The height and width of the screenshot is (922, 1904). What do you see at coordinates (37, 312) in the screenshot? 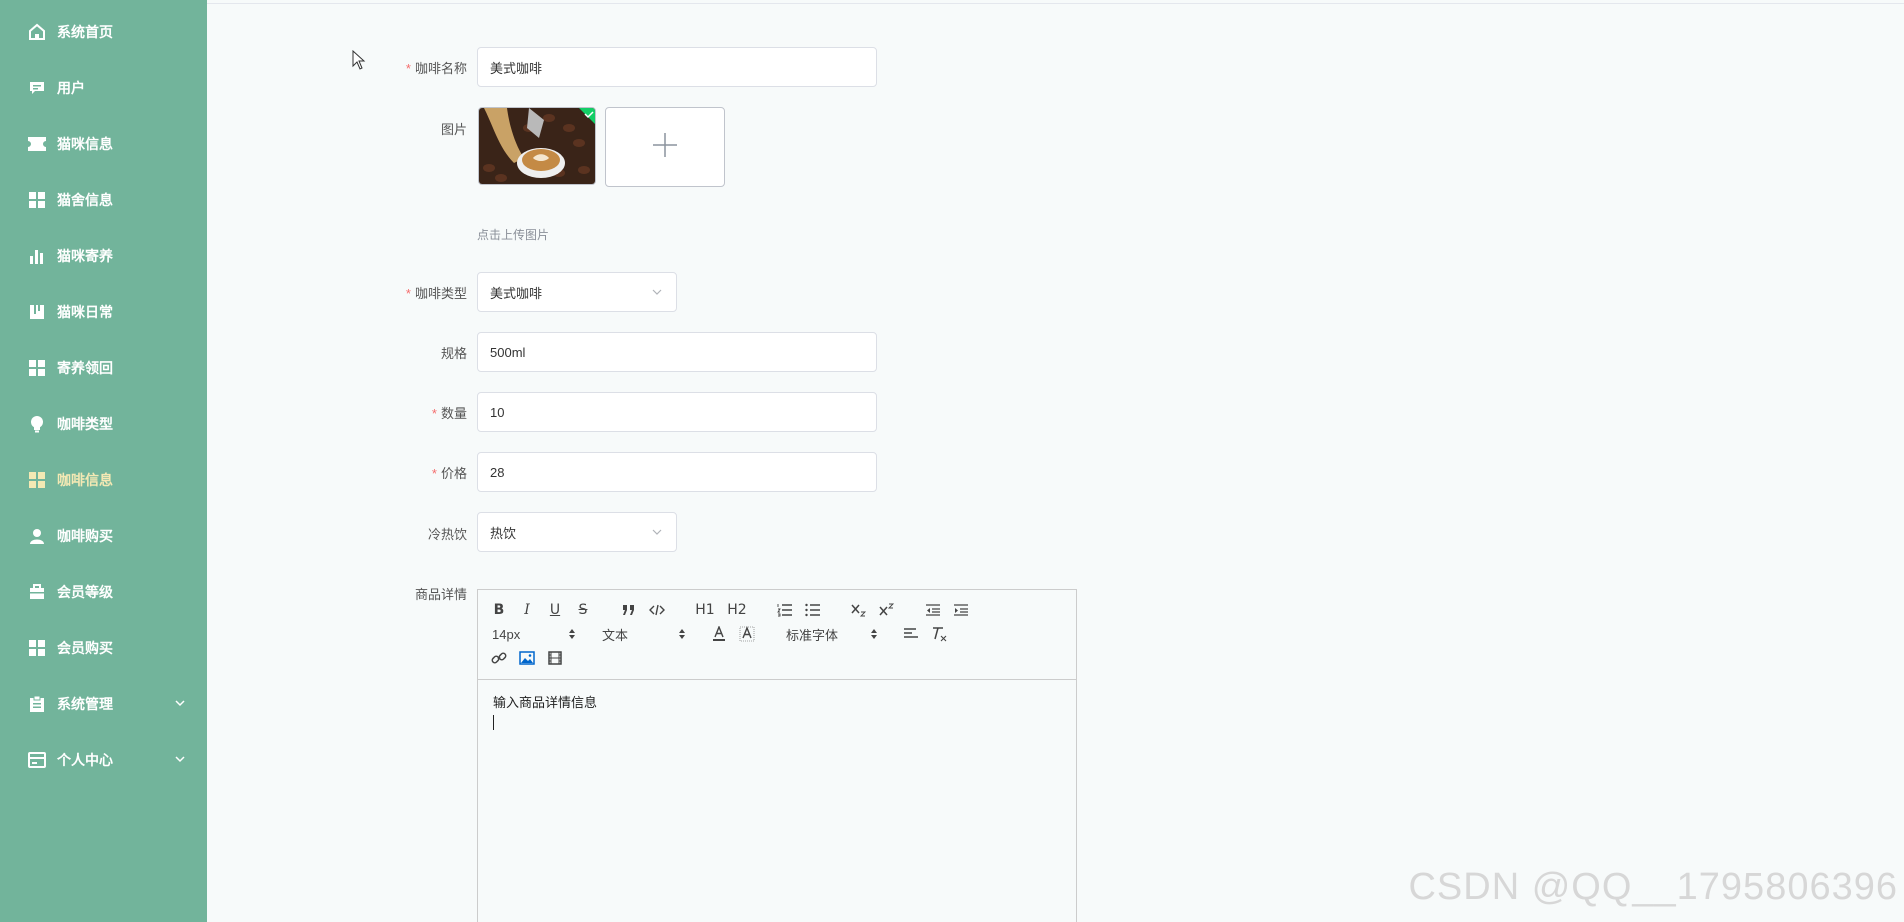
I see `book-icon` at bounding box center [37, 312].